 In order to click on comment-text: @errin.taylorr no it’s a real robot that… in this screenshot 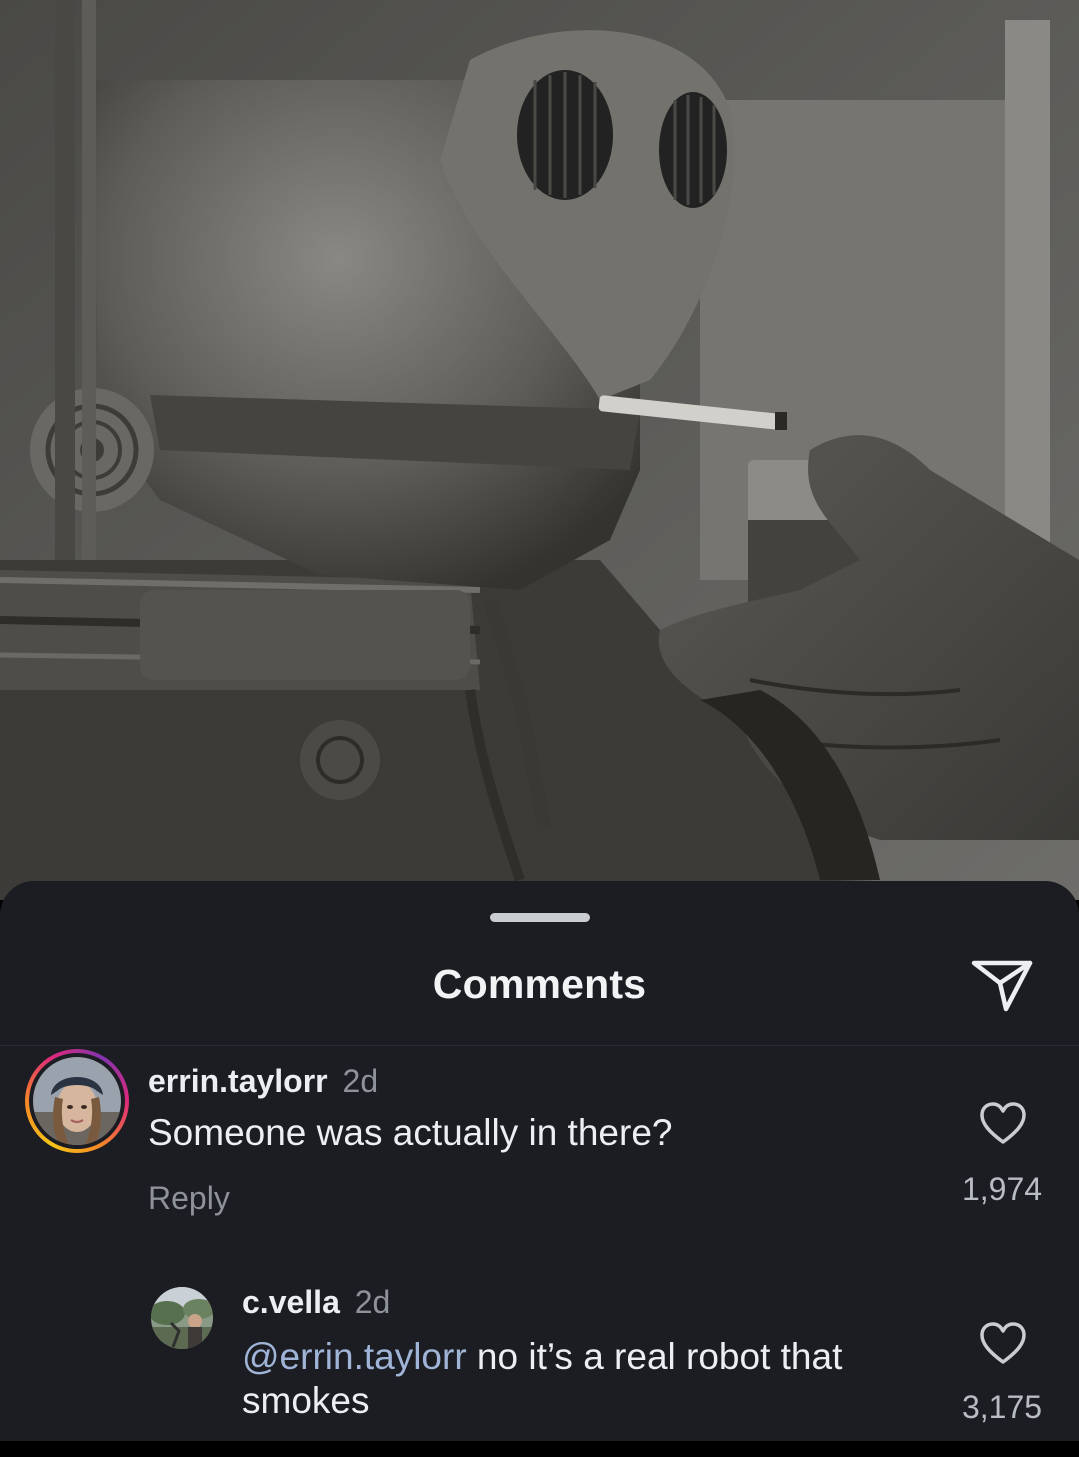, I will do `click(587, 1379)`.